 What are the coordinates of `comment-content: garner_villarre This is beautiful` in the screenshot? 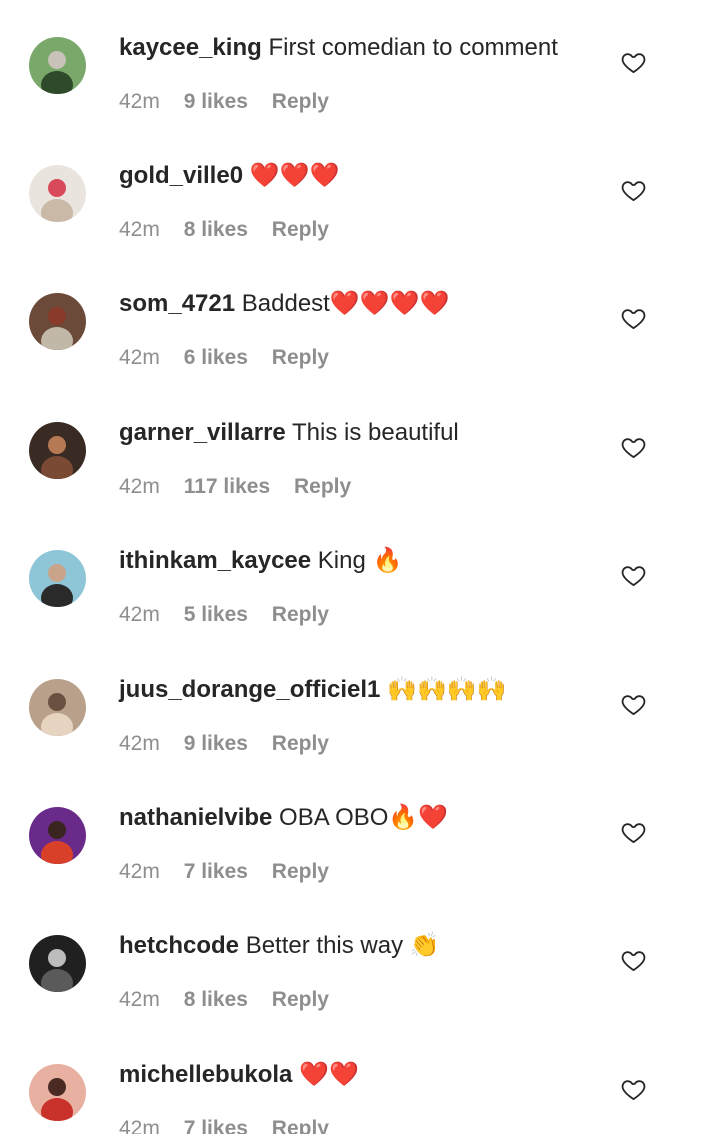 It's located at (359, 433).